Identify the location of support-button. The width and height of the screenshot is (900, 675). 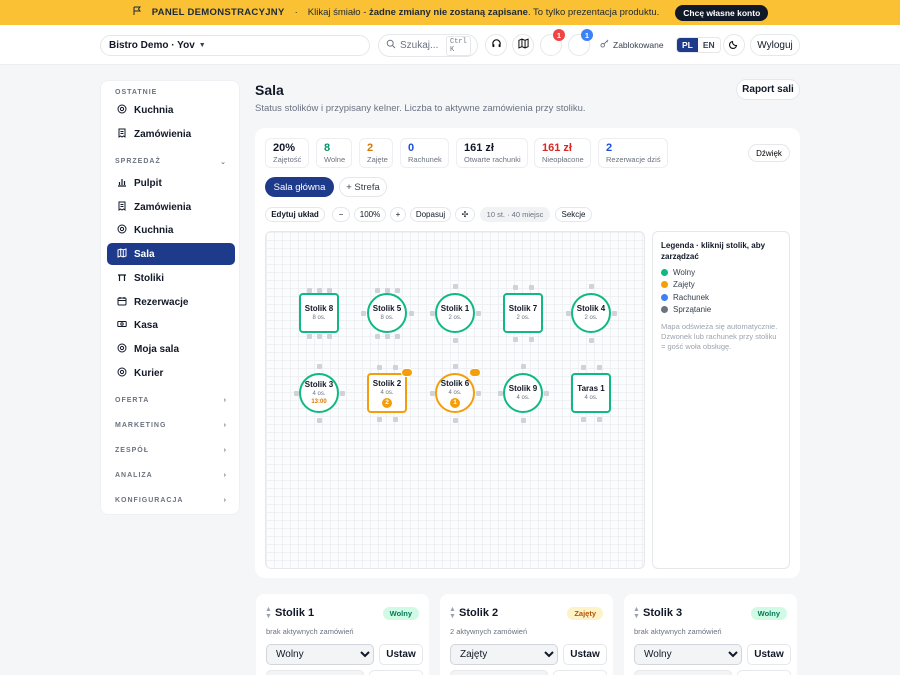
(496, 45).